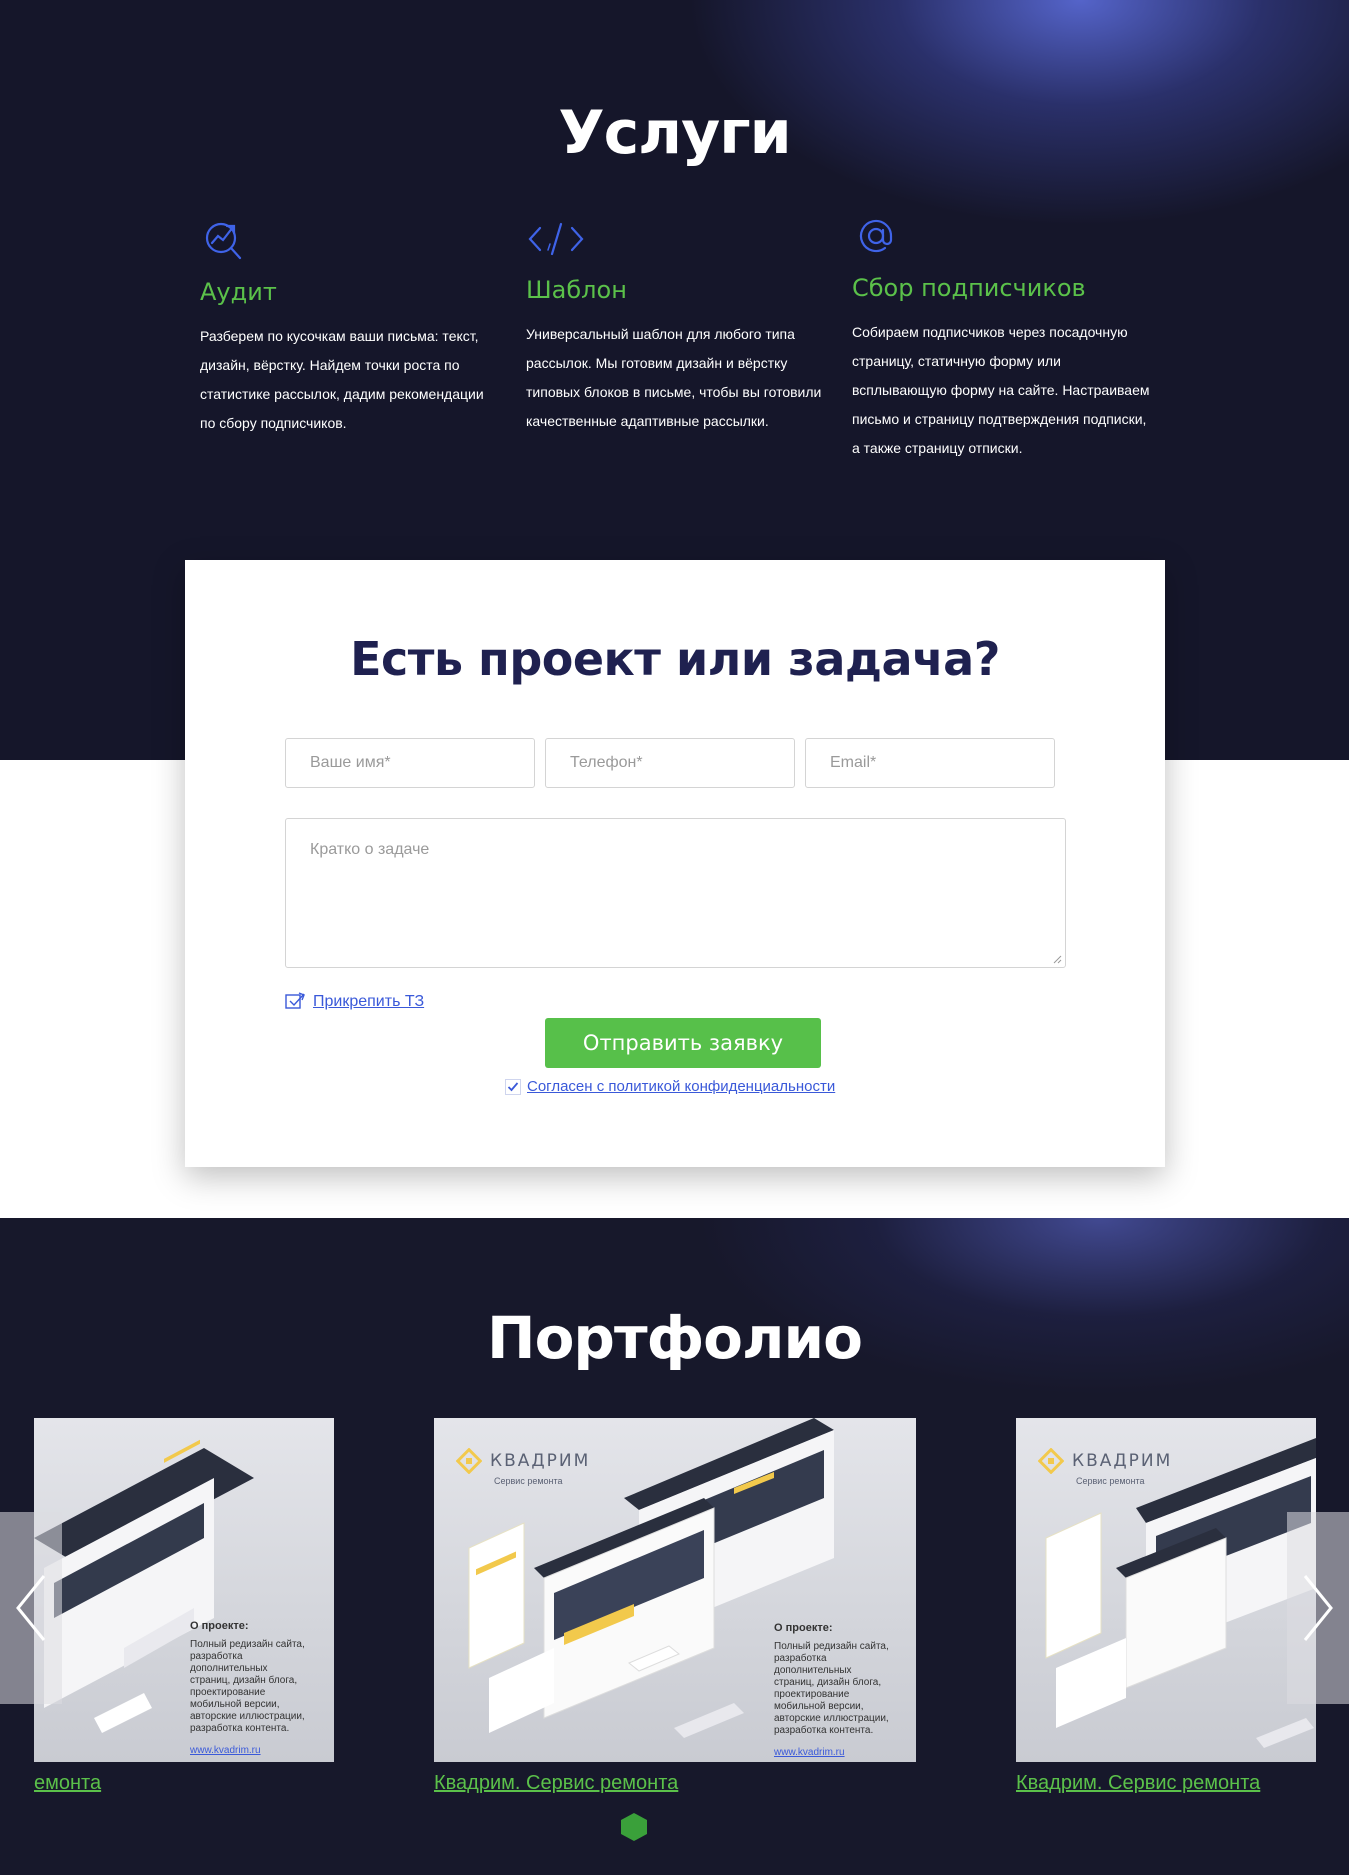 This screenshot has height=1875, width=1349. I want to click on message-placeholder: Кратко о задаче, so click(370, 849).